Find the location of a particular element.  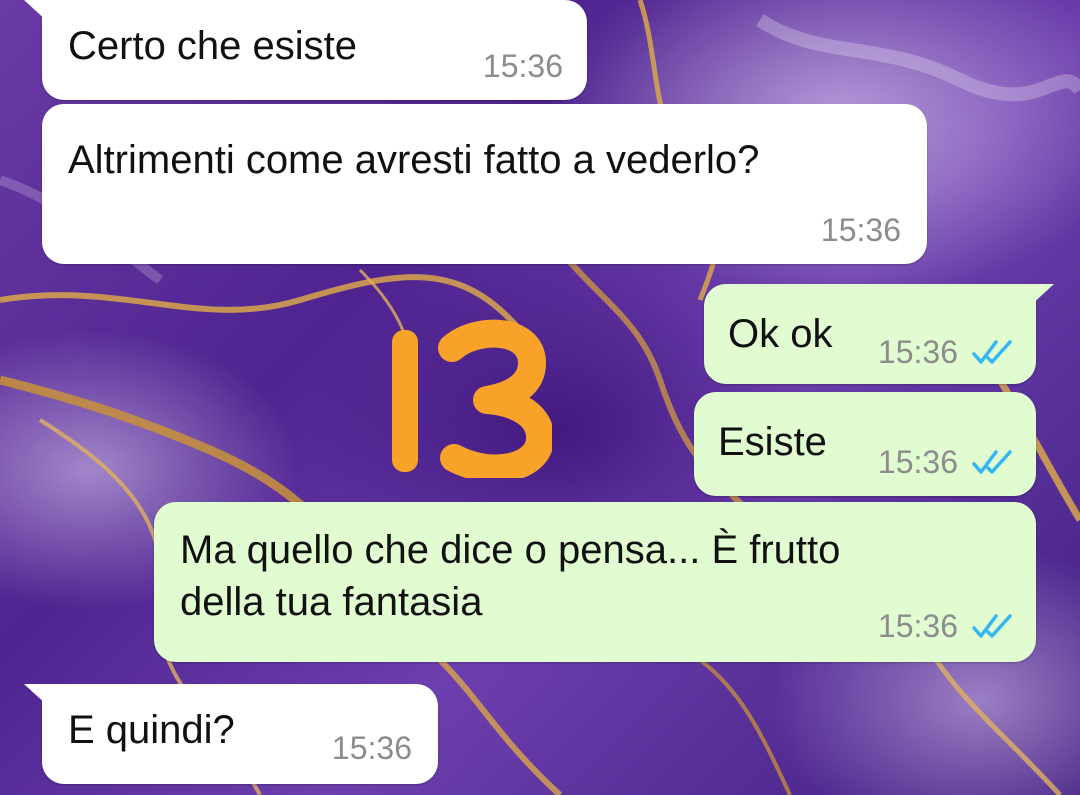

sticker-13: 13 is located at coordinates (467, 398).